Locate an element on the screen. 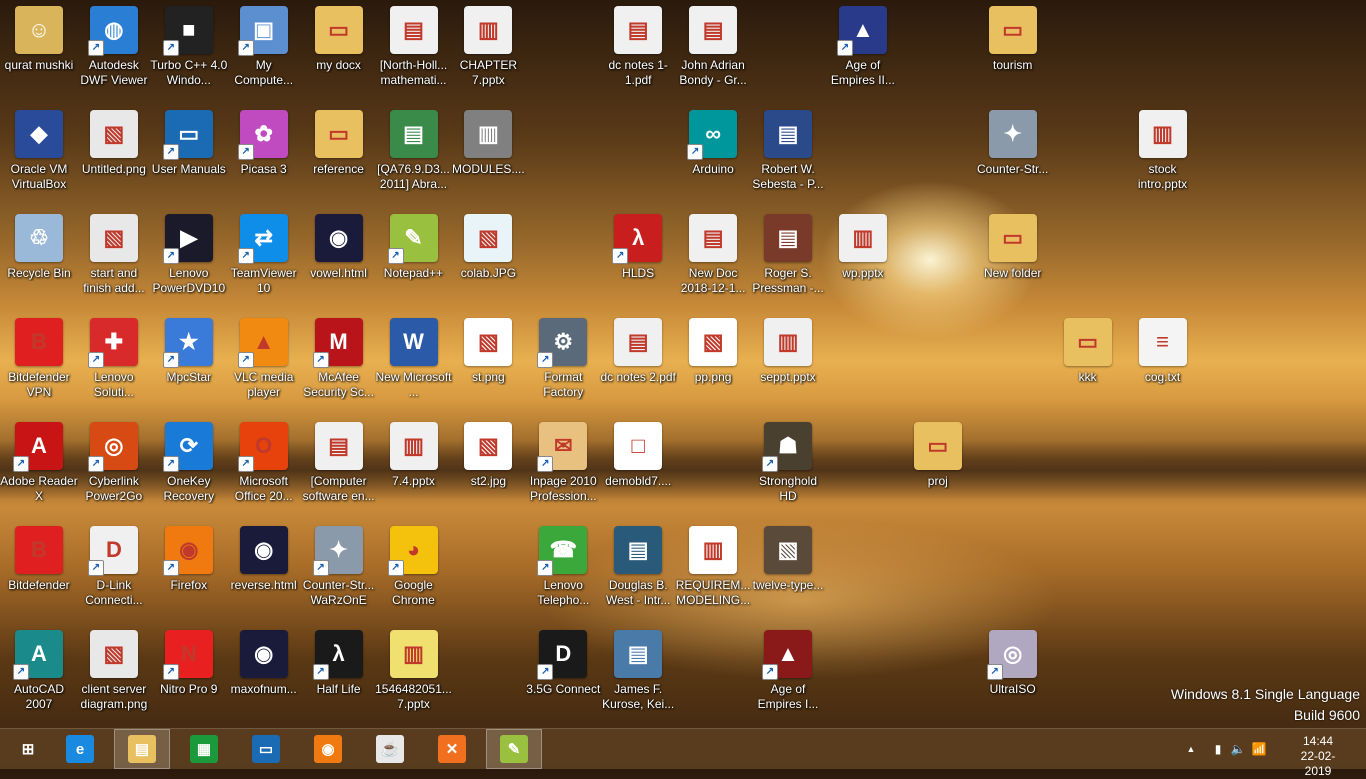 The height and width of the screenshot is (779, 1366). desktop-icon: ◎ ↗ UltraISO is located at coordinates (1013, 677).